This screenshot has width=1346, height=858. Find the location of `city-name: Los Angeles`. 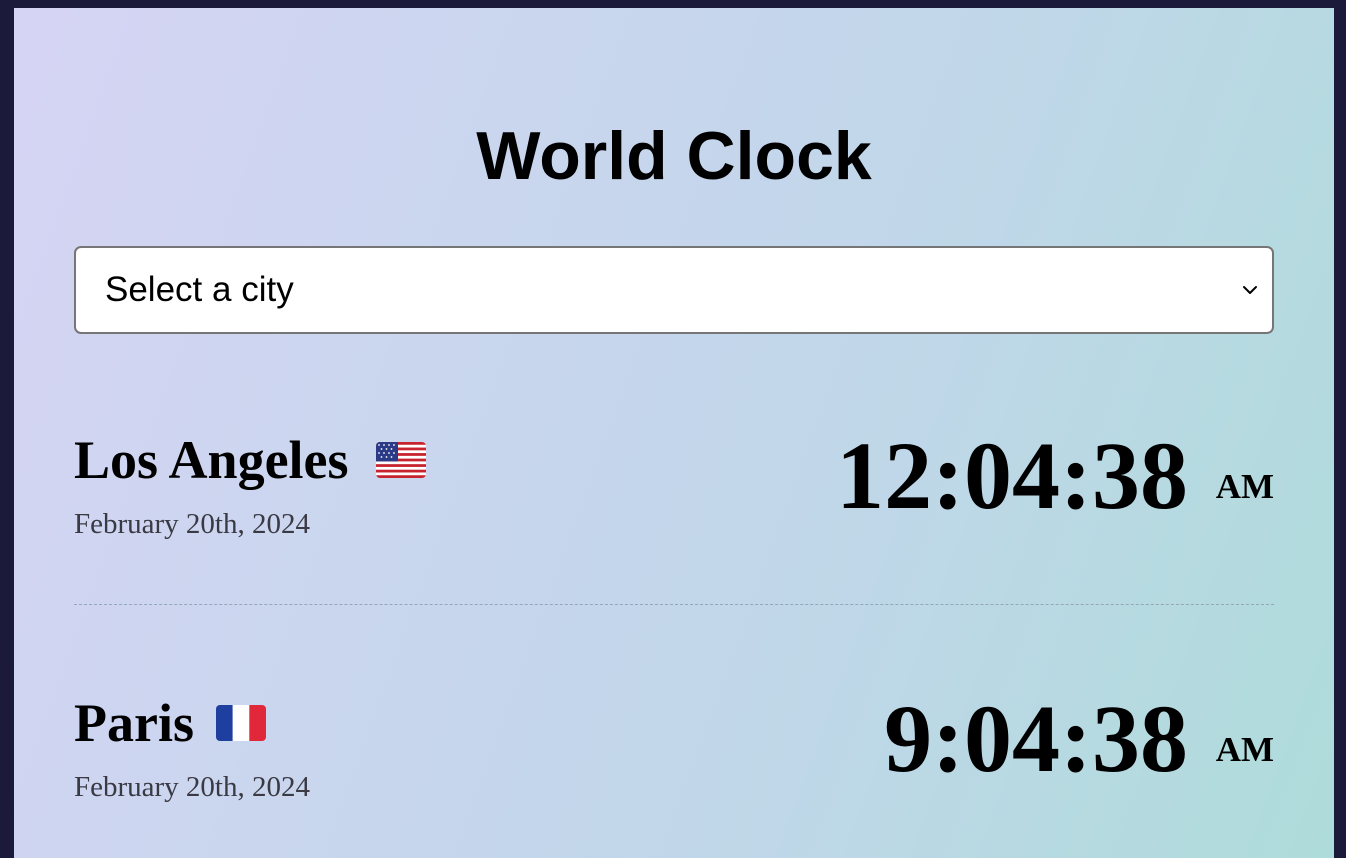

city-name: Los Angeles is located at coordinates (211, 460).